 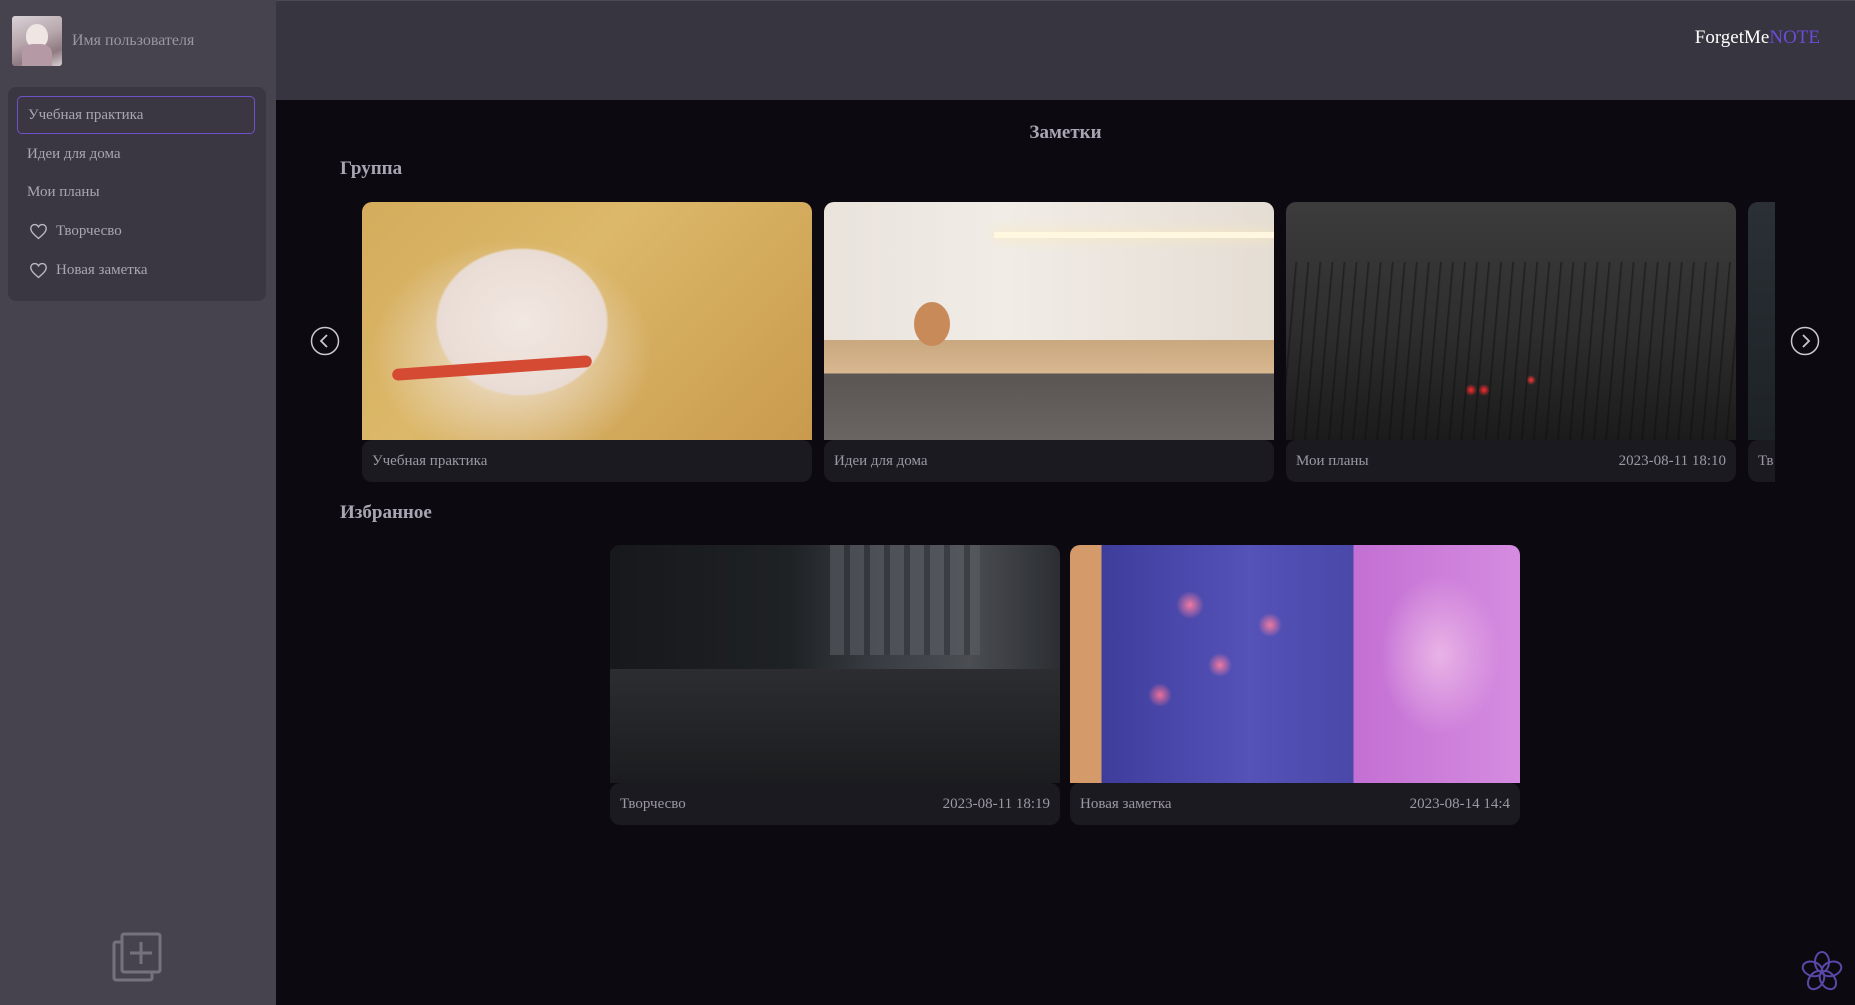 What do you see at coordinates (136, 154) in the screenshot?
I see `sidebar-item-idei-dlya-doma: Идеи для дома` at bounding box center [136, 154].